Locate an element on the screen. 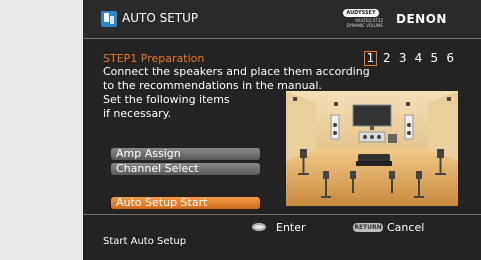 This screenshot has width=481, height=260. return-button-icon: RETURN is located at coordinates (368, 227).